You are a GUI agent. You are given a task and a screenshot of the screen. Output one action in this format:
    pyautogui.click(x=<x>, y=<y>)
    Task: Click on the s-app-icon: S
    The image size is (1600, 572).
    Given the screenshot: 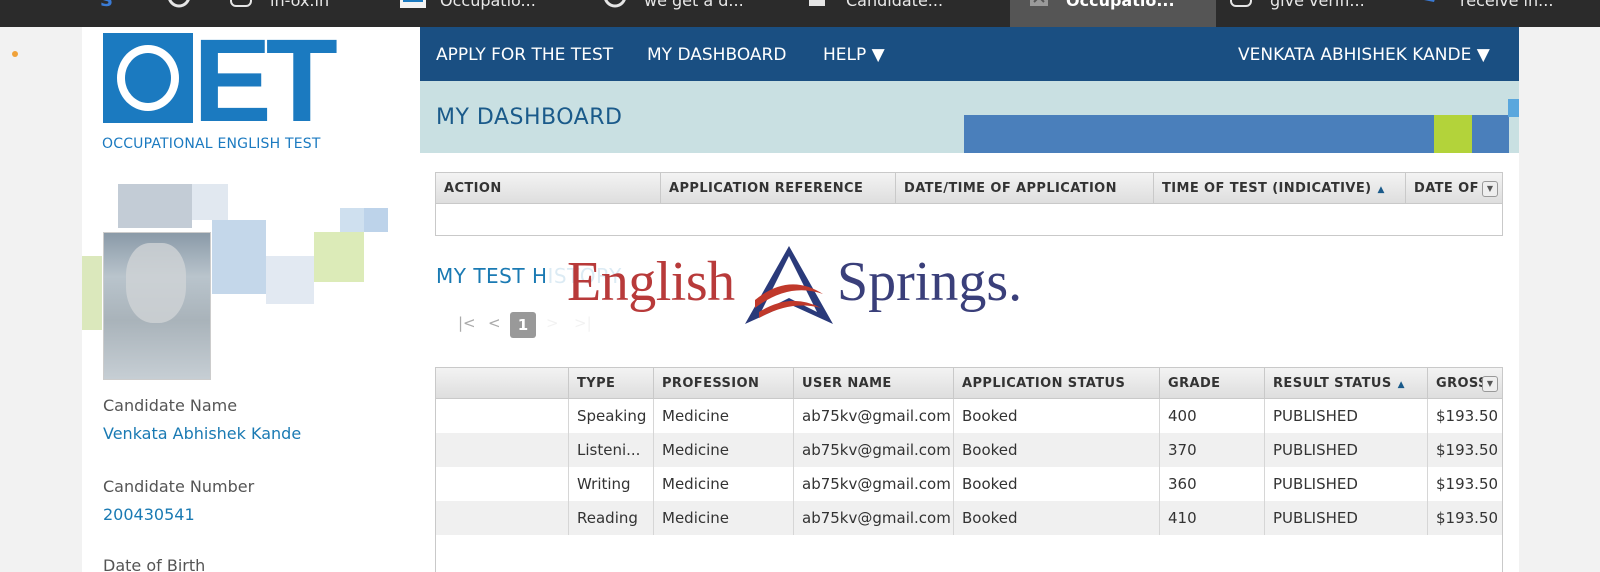 What is the action you would take?
    pyautogui.click(x=106, y=5)
    